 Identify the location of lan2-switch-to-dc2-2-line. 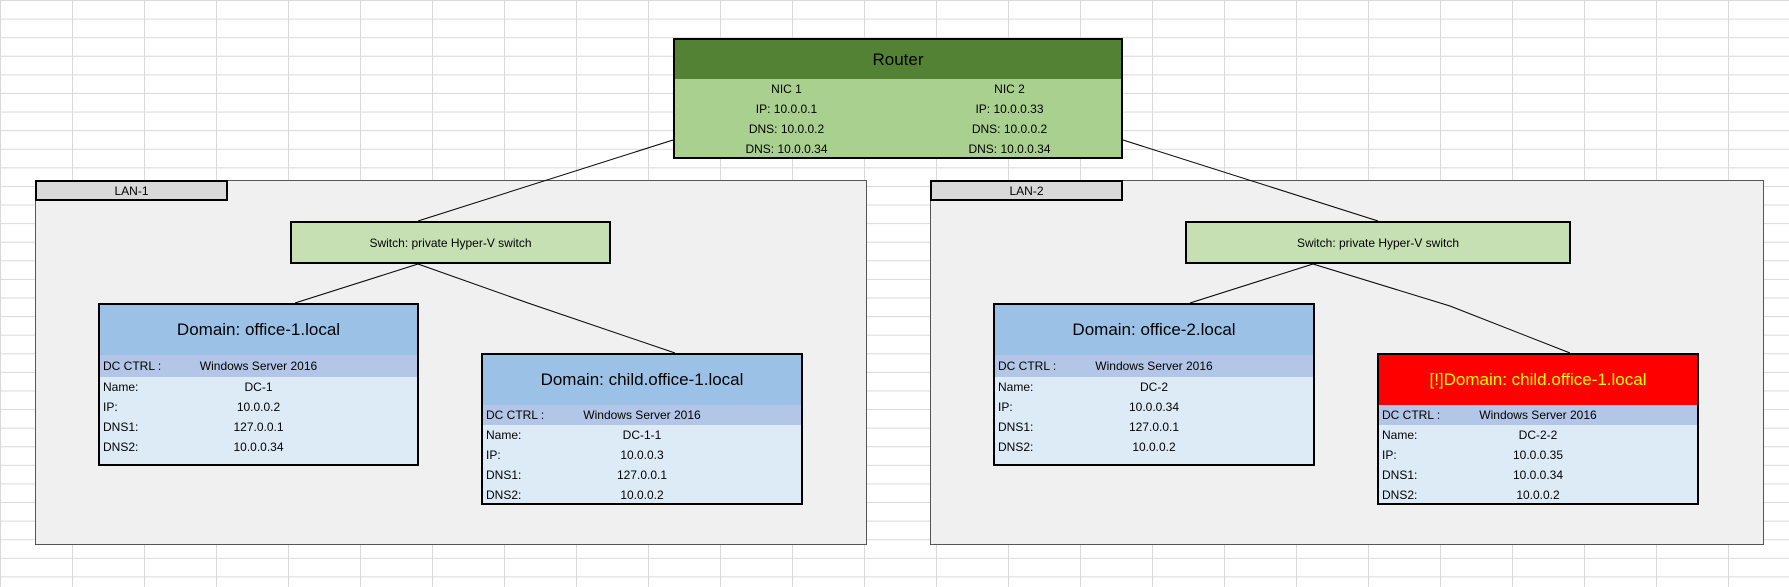
(1441, 308).